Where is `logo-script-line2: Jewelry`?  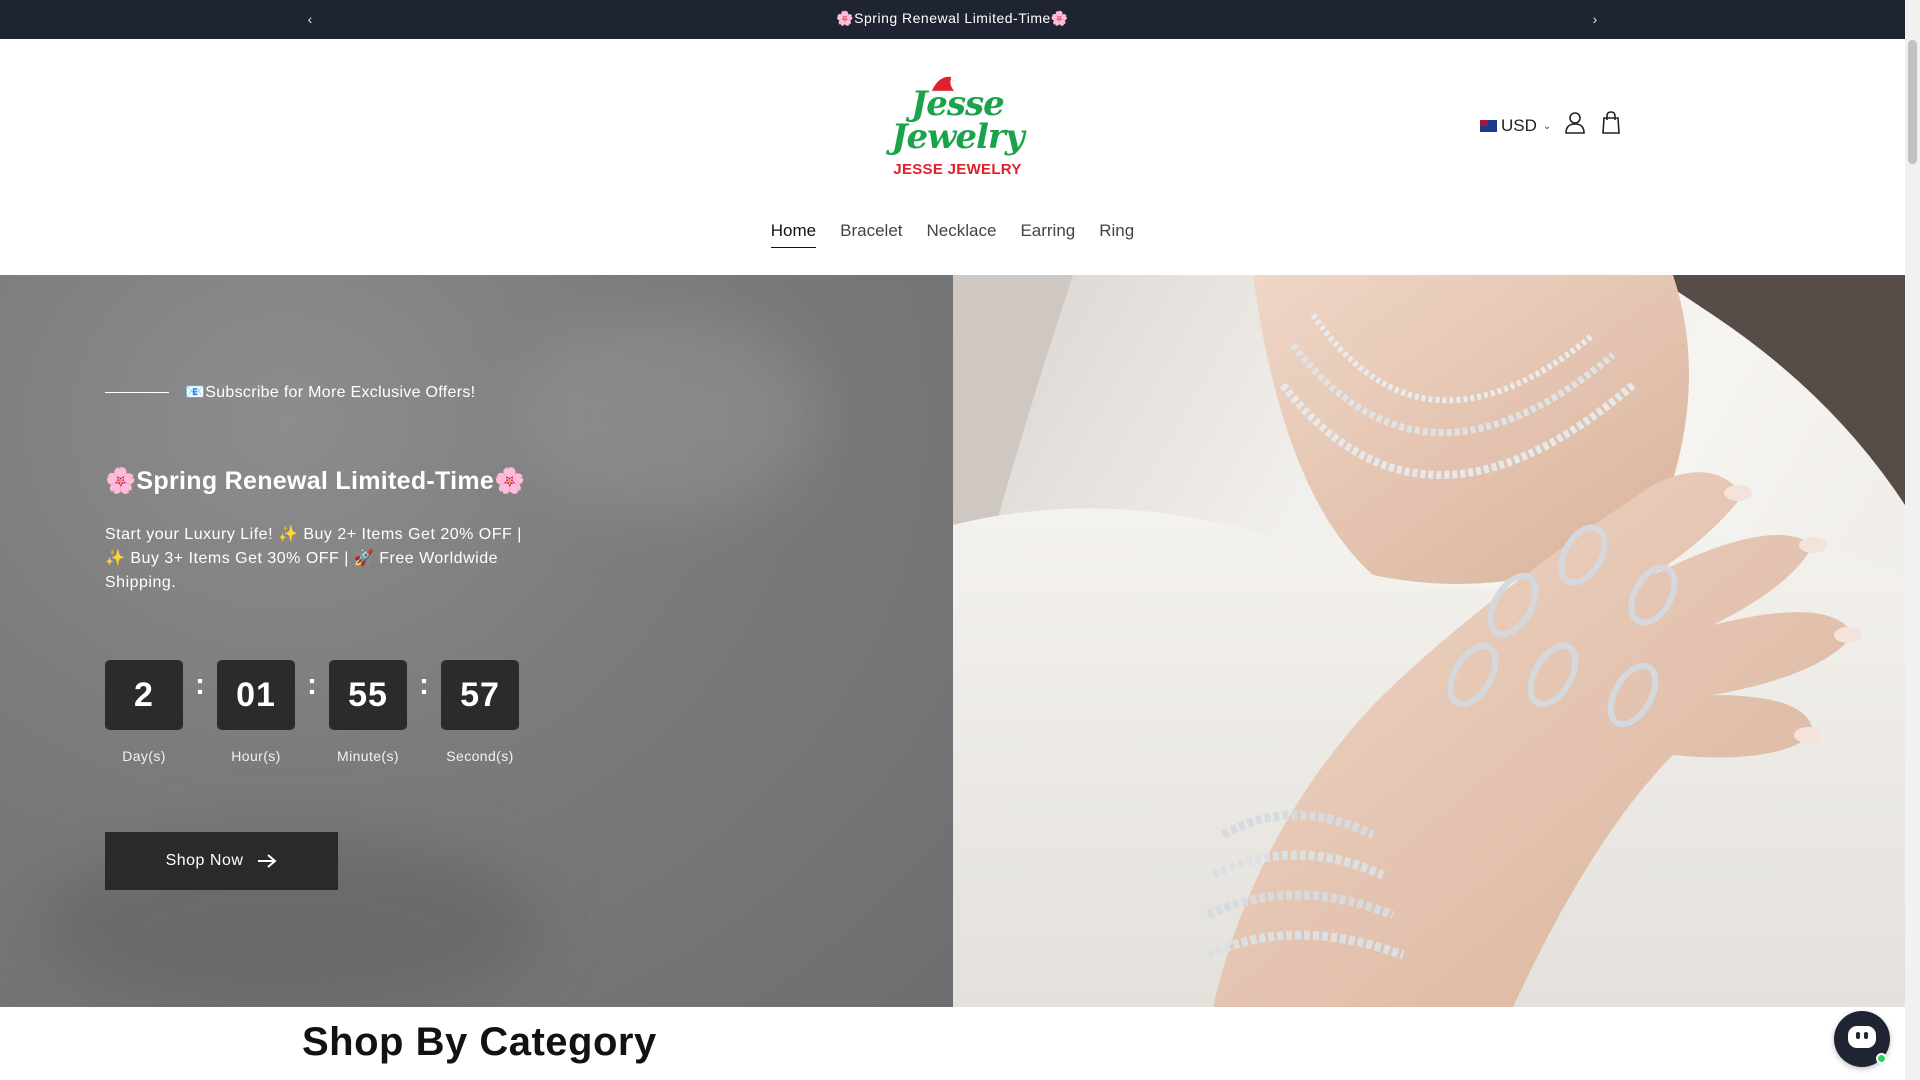 logo-script-line2: Jewelry is located at coordinates (957, 137).